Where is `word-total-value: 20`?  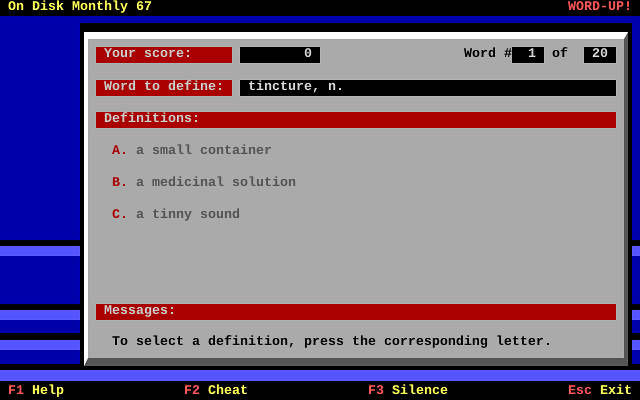
word-total-value: 20 is located at coordinates (600, 55).